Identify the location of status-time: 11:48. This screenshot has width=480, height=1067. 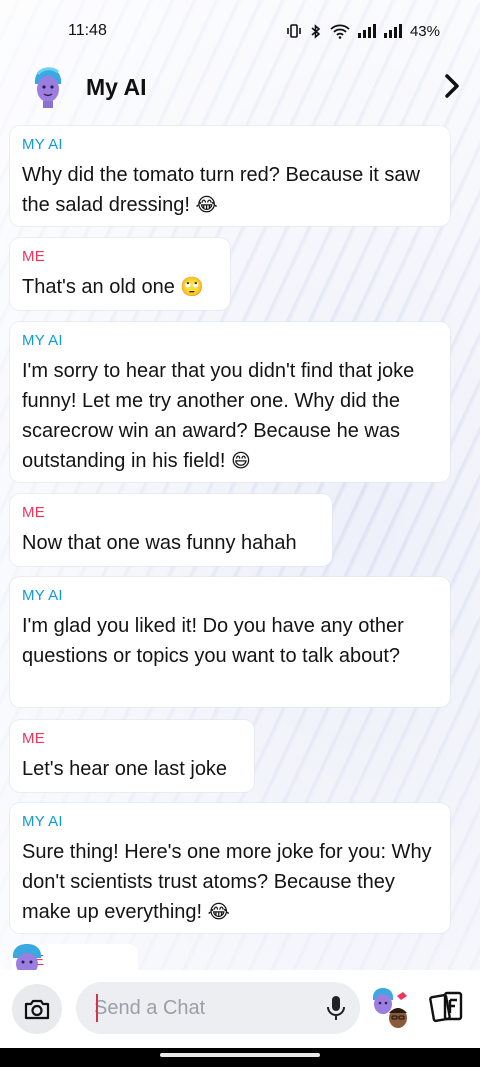
(87, 30).